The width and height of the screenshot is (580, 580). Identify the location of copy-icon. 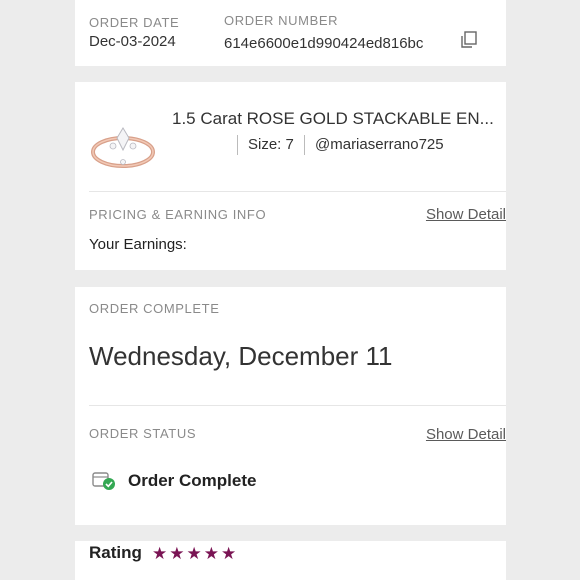
(469, 40).